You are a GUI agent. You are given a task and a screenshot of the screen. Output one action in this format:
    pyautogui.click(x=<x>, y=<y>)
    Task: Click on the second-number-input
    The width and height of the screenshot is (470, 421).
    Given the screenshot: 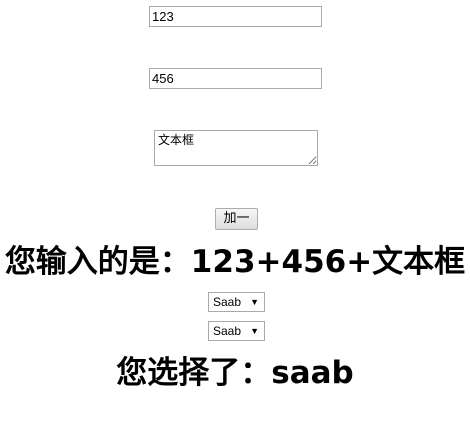 What is the action you would take?
    pyautogui.click(x=235, y=78)
    